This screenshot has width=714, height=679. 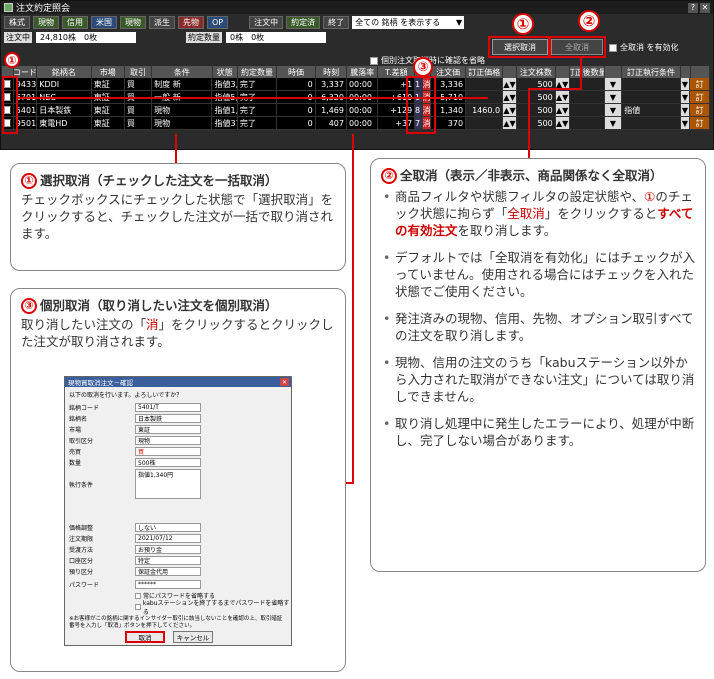 I want to click on col-header-5: 条件, so click(x=182, y=72).